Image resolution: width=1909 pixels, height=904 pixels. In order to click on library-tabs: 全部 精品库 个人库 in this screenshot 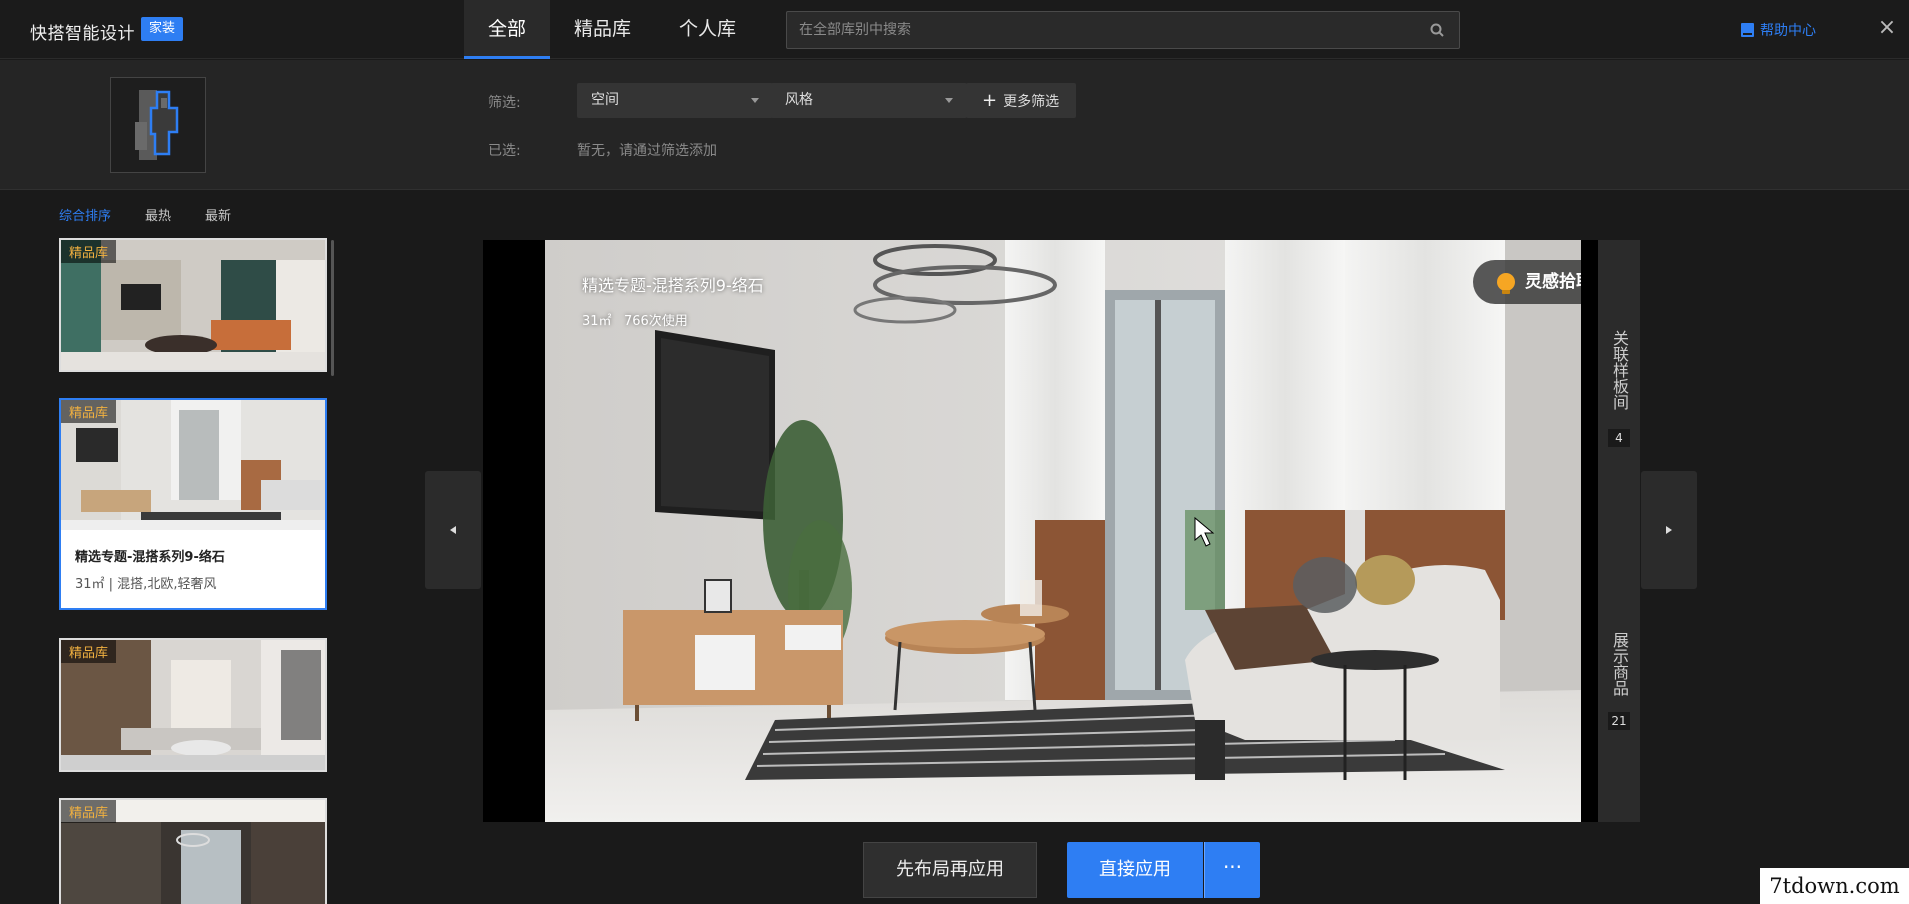, I will do `click(612, 29)`.